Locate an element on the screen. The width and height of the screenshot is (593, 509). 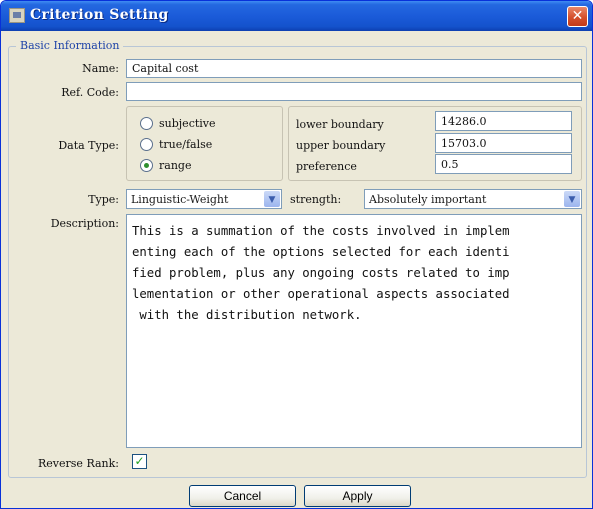
description-label: Description: is located at coordinates (84, 223).